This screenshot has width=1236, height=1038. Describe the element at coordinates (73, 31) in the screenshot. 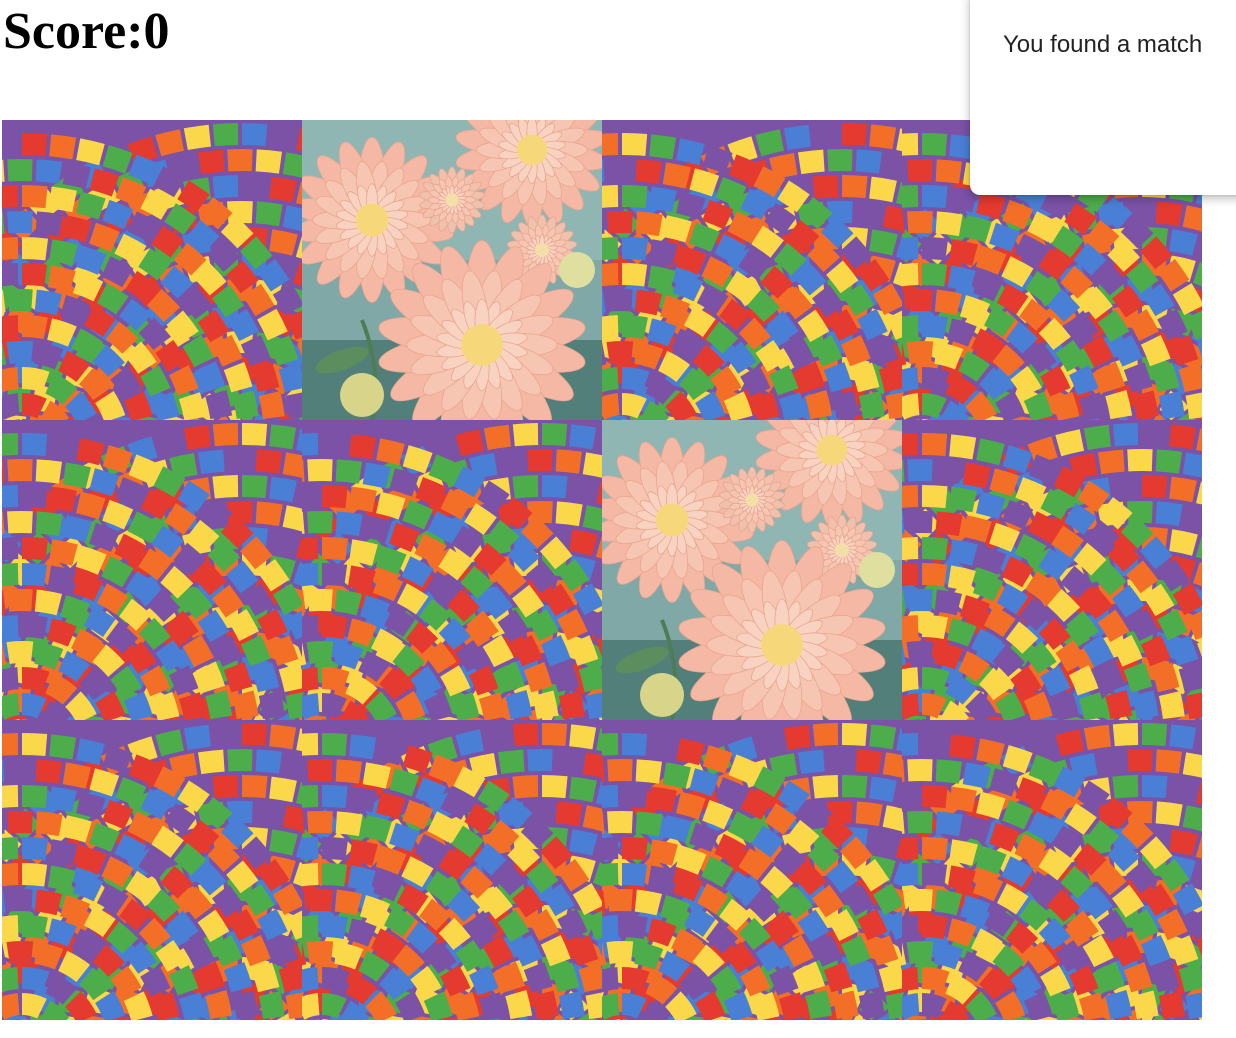

I see `score-label: Score:` at that location.